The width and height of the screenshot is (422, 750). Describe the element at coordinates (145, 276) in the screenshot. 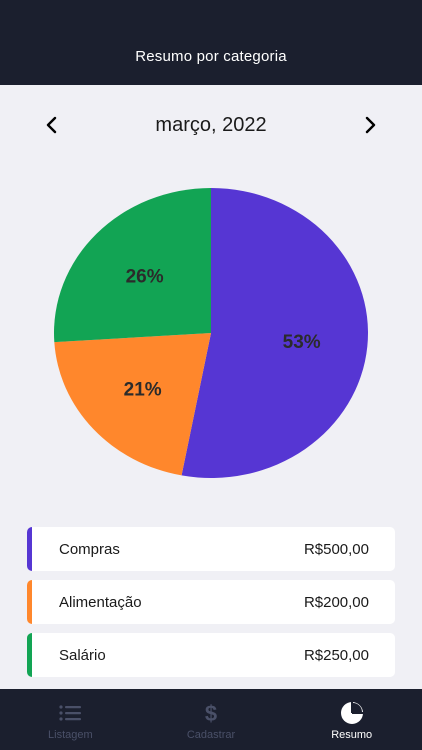

I see `pie-slice-label: 26%` at that location.